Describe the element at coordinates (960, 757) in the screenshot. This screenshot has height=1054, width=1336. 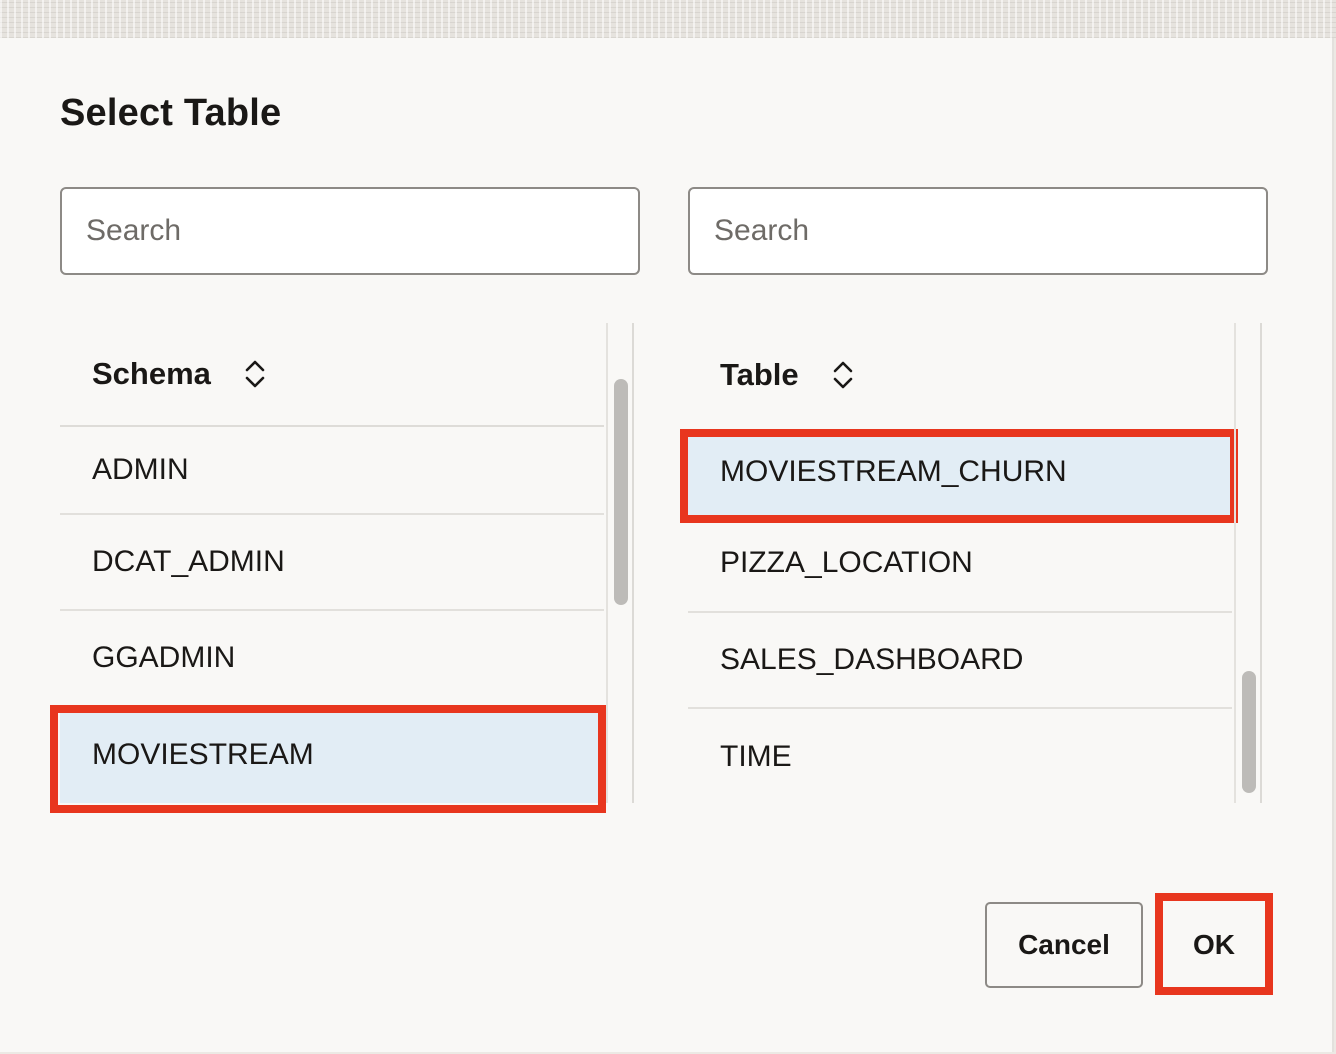
I see `table-row-time: TIME` at that location.